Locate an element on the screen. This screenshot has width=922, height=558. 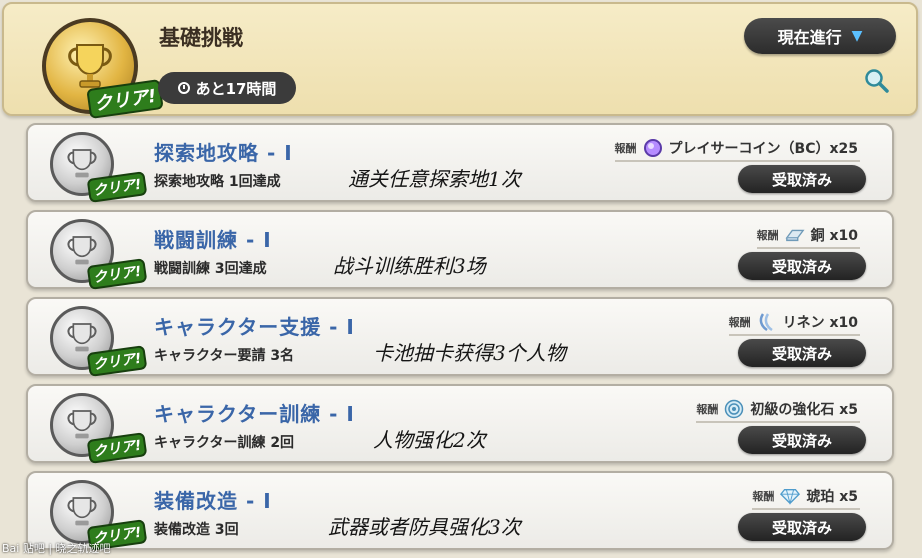
filter-in-progress-button: 現在進行 ▼ is located at coordinates (820, 36).